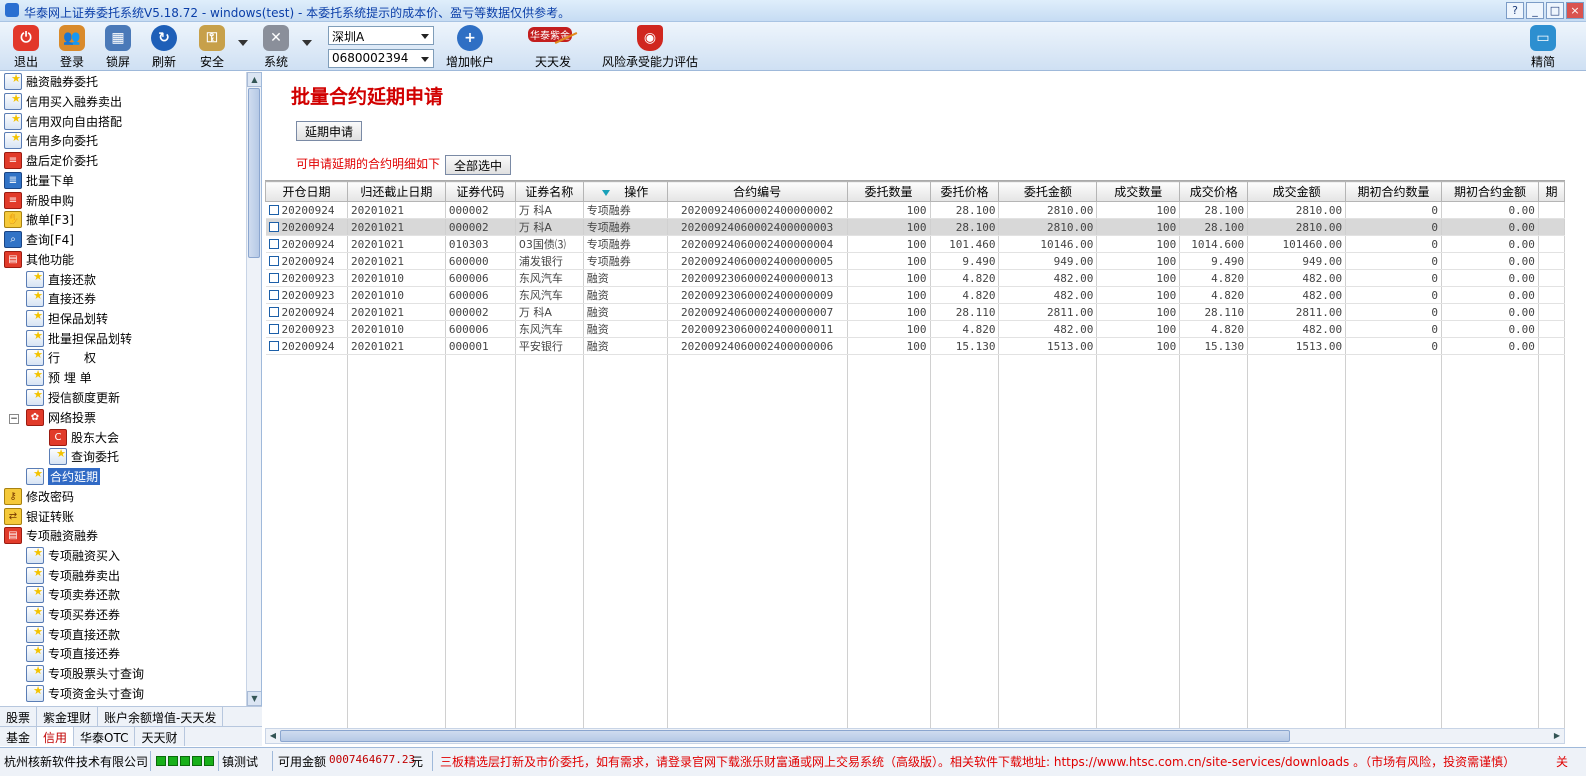  What do you see at coordinates (39, 219) in the screenshot?
I see `sidebar-item-cancel-order: ✋ 撤单[F3]` at bounding box center [39, 219].